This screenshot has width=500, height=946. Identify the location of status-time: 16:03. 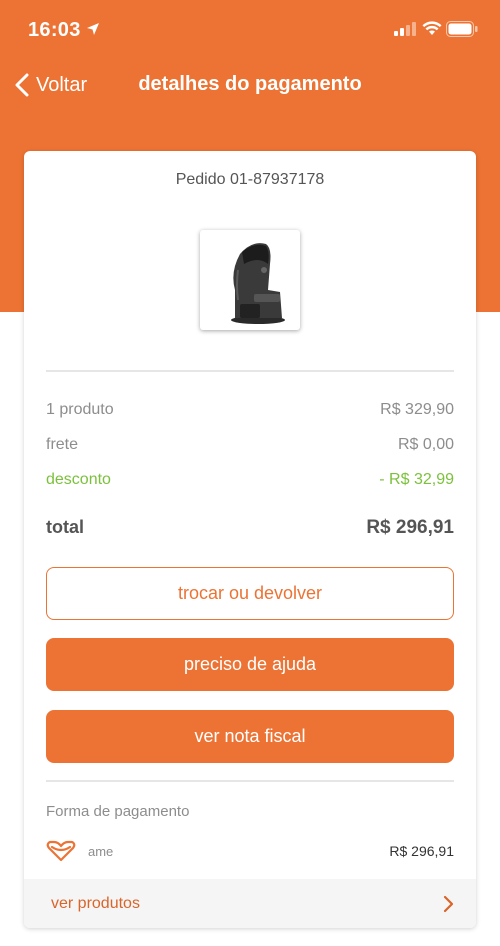
(54, 30).